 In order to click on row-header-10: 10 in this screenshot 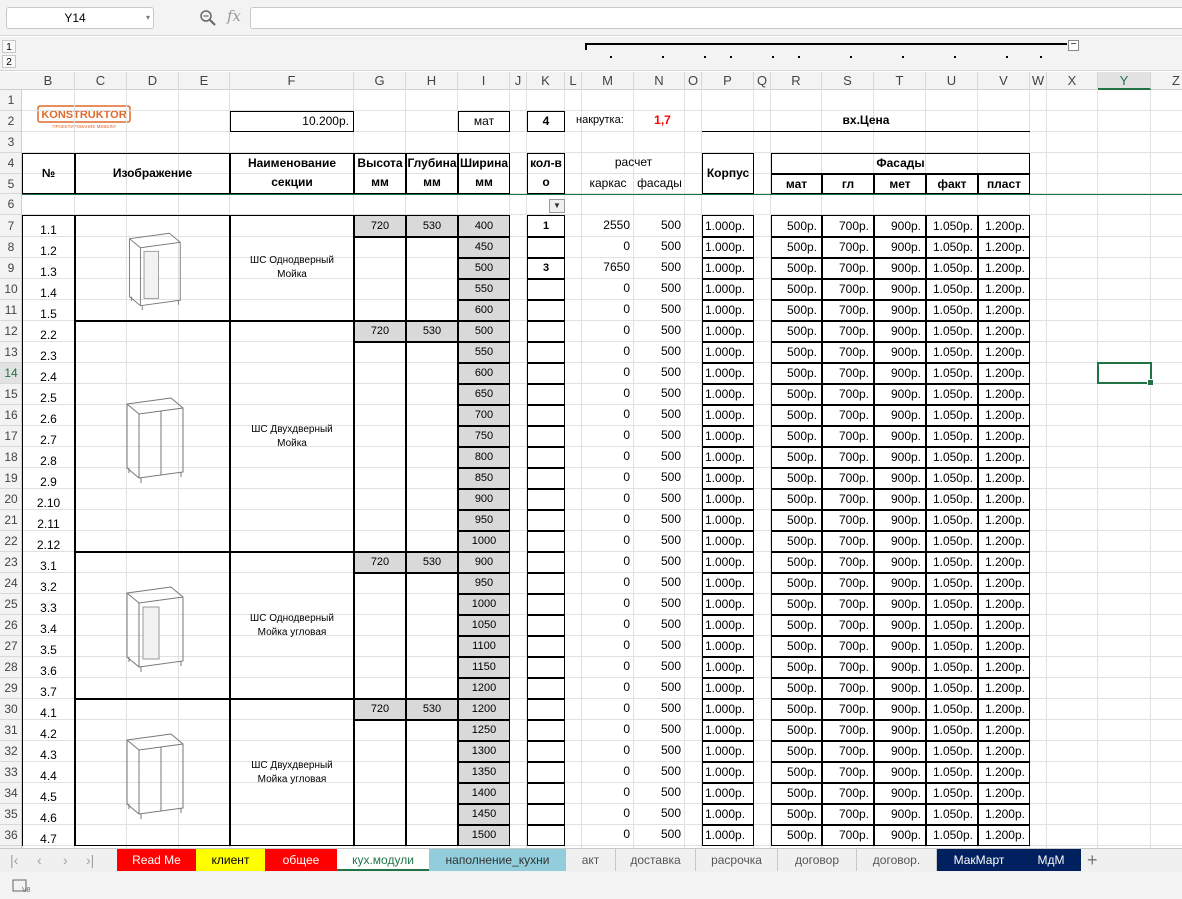, I will do `click(10, 289)`.